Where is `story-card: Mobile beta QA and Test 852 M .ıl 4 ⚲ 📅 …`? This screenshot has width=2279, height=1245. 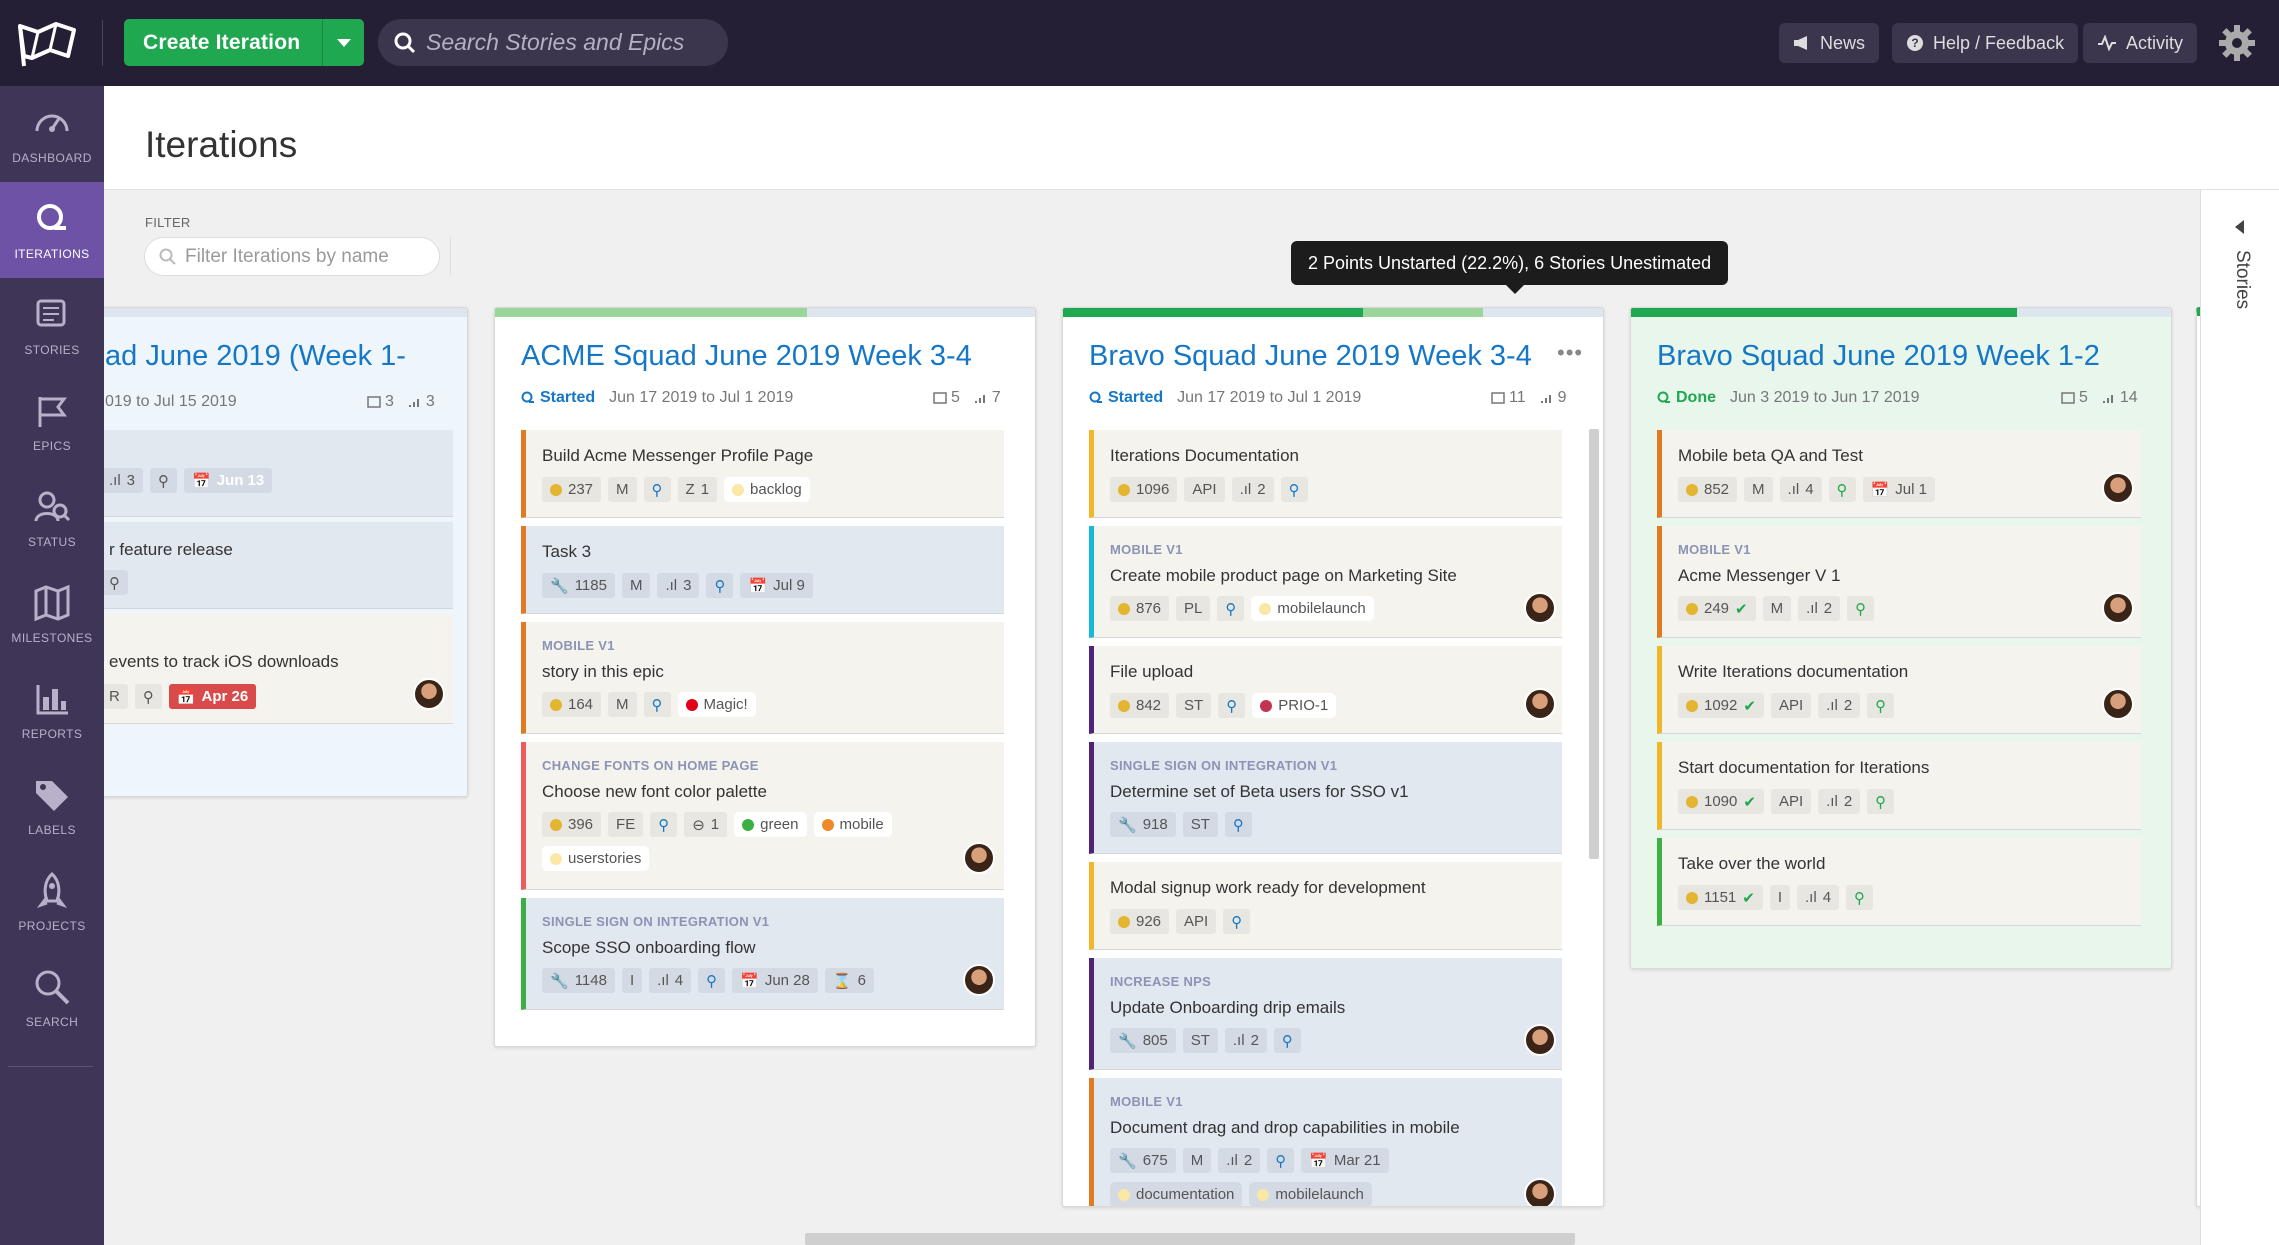 story-card: Mobile beta QA and Test 852 M .ıl 4 ⚲ 📅 … is located at coordinates (1899, 474).